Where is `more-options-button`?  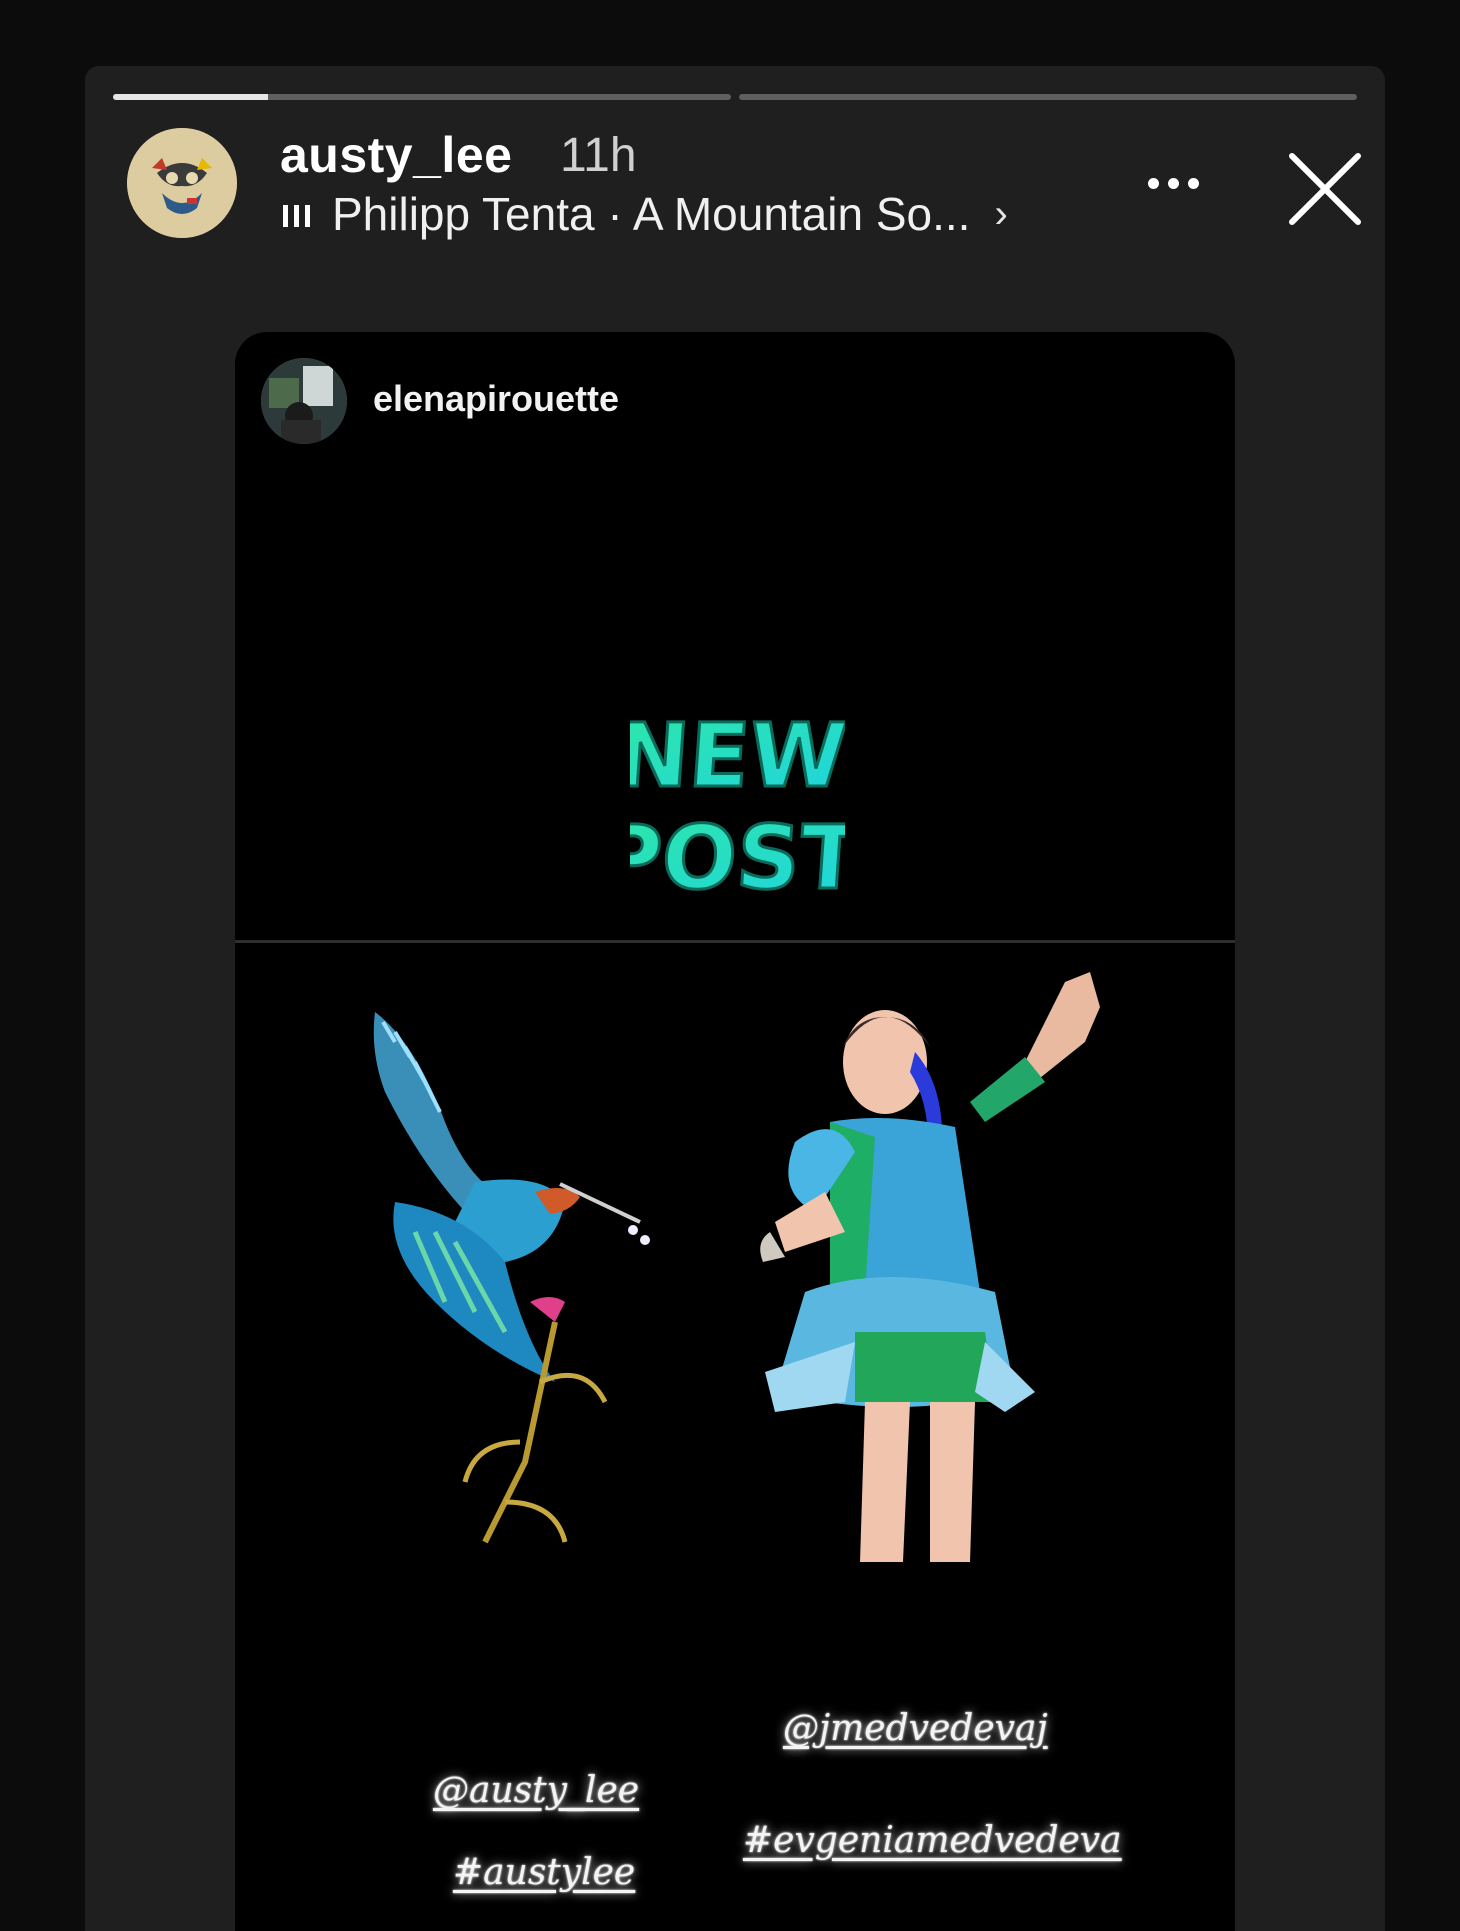
more-options-button is located at coordinates (1178, 183).